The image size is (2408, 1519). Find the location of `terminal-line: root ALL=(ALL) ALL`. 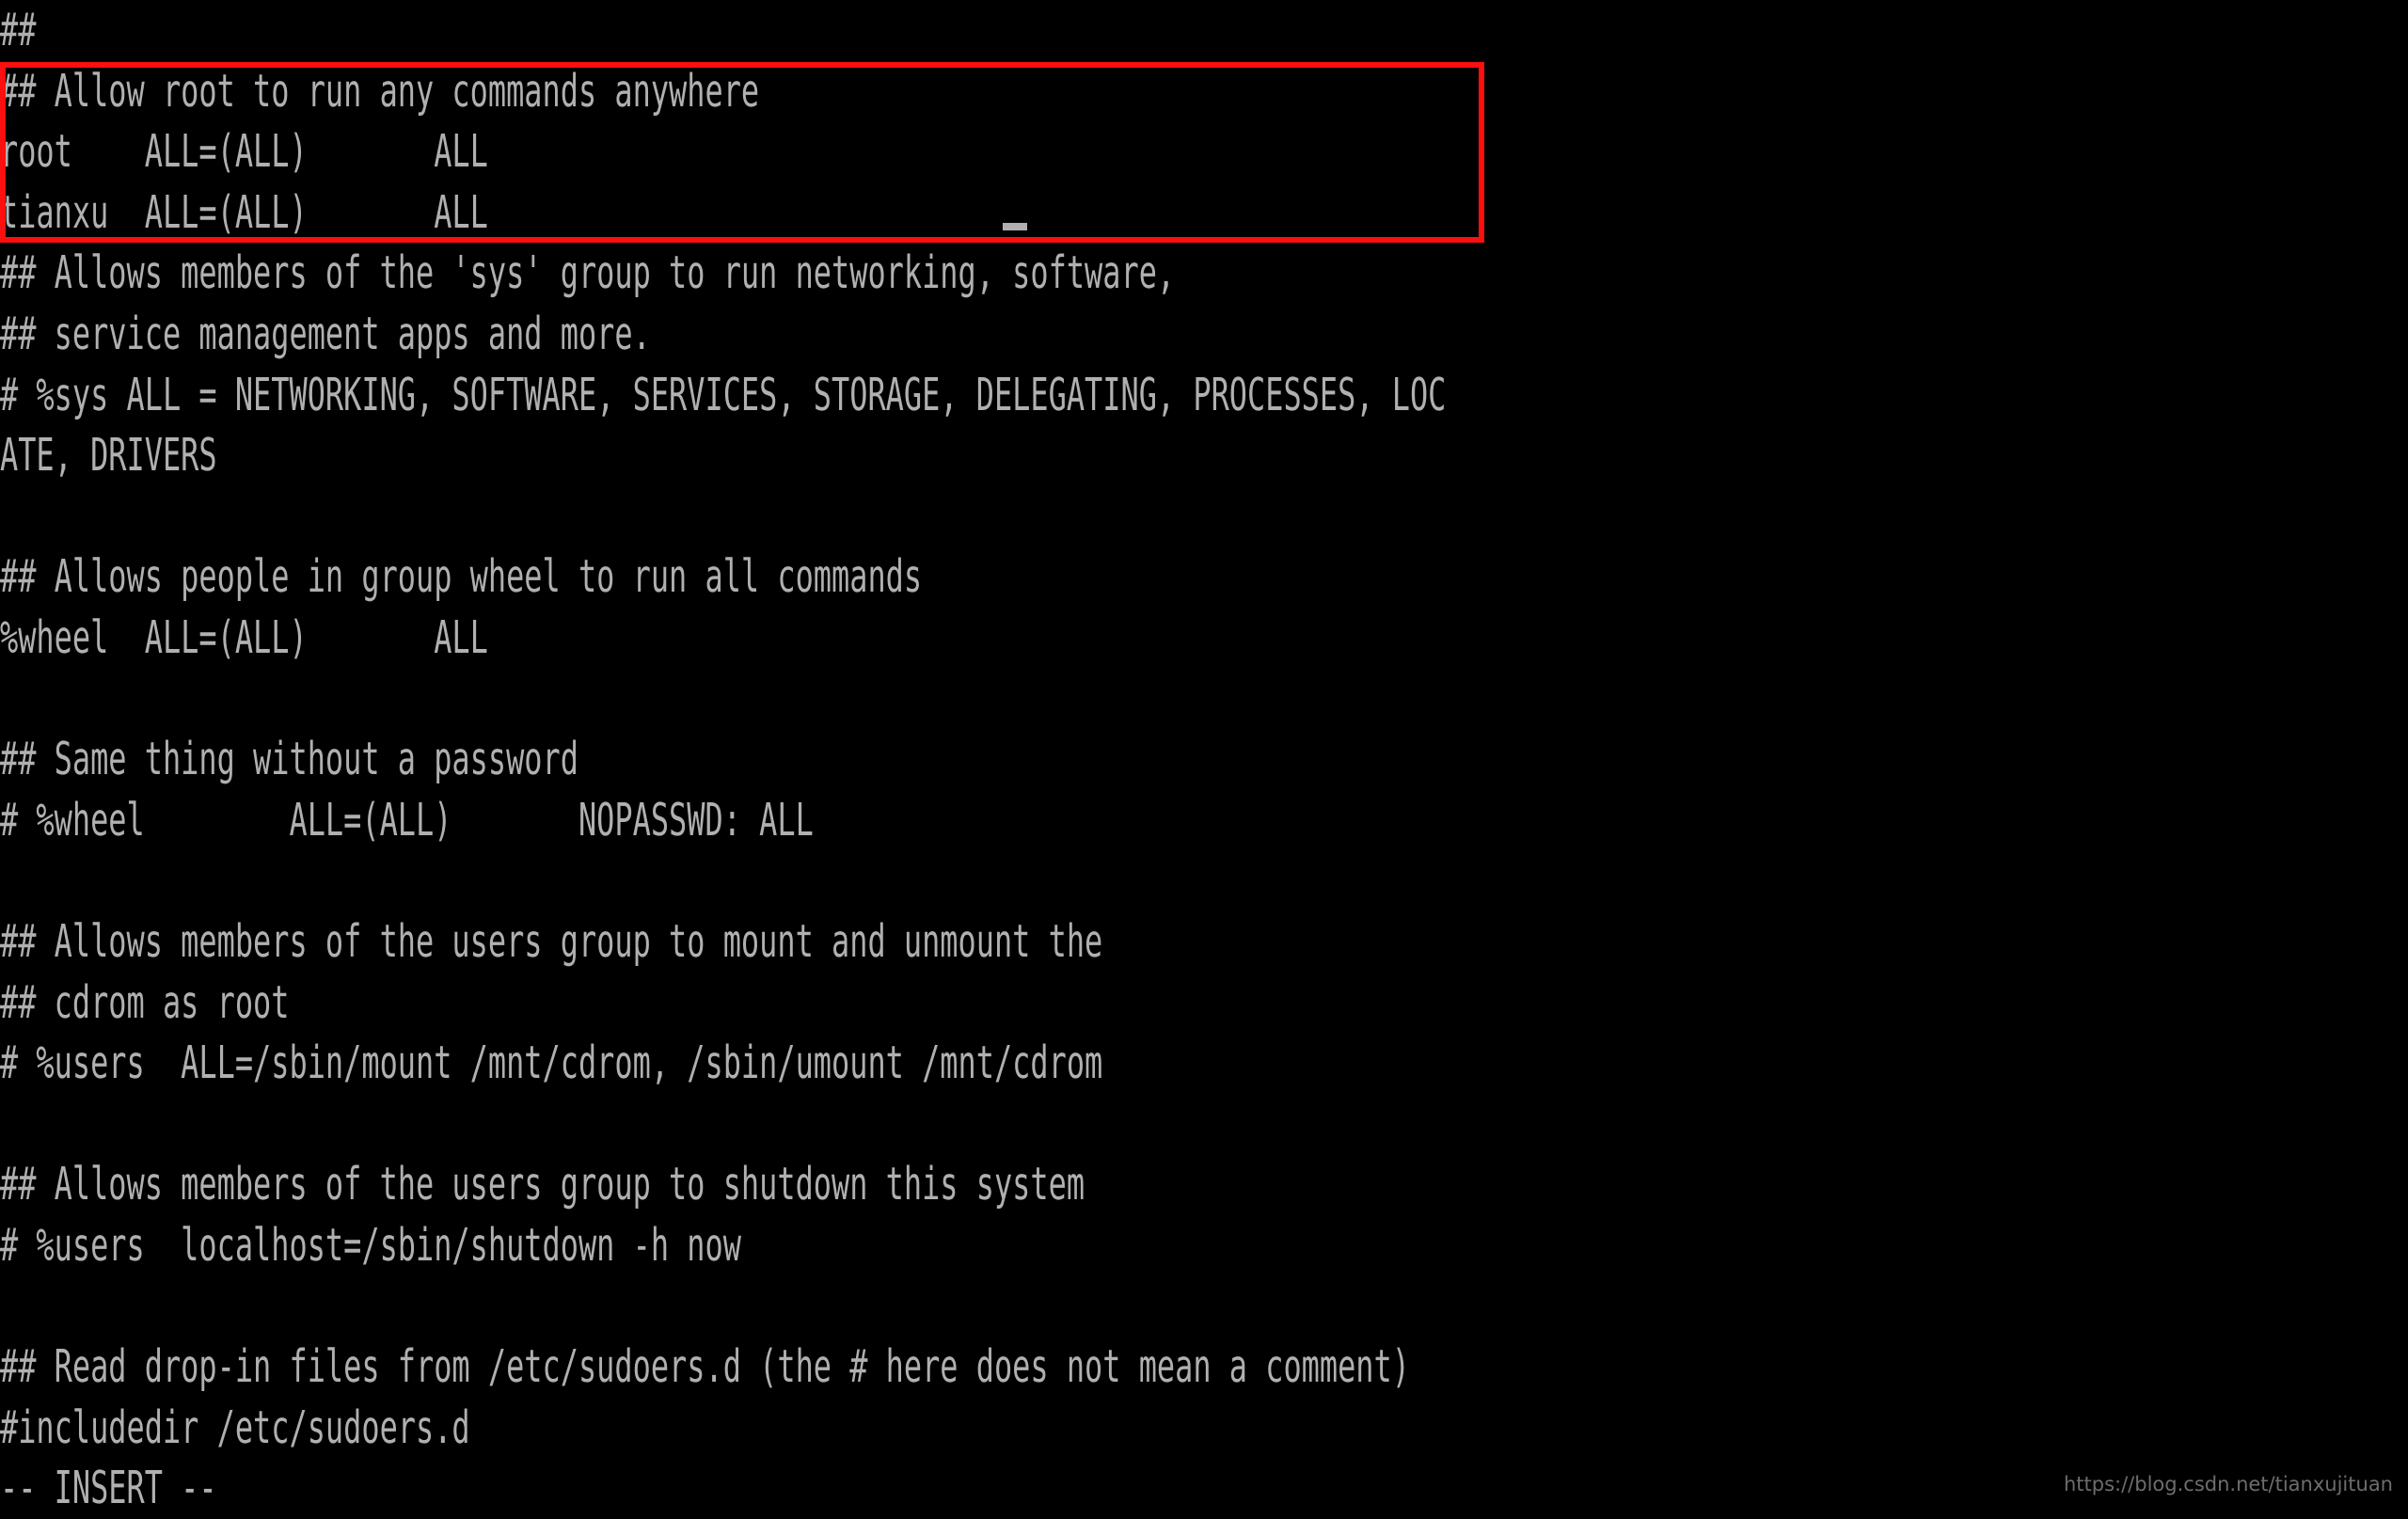

terminal-line: root ALL=(ALL) ALL is located at coordinates (244, 152).